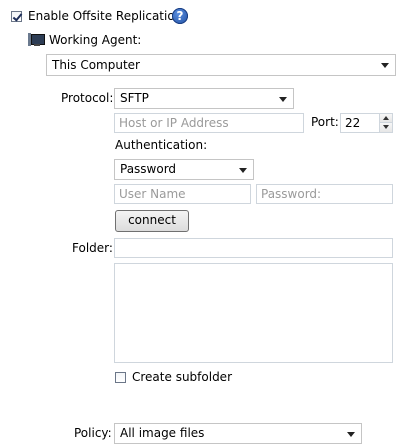 This screenshot has width=408, height=448. I want to click on protocol-value: SFTP, so click(134, 98).